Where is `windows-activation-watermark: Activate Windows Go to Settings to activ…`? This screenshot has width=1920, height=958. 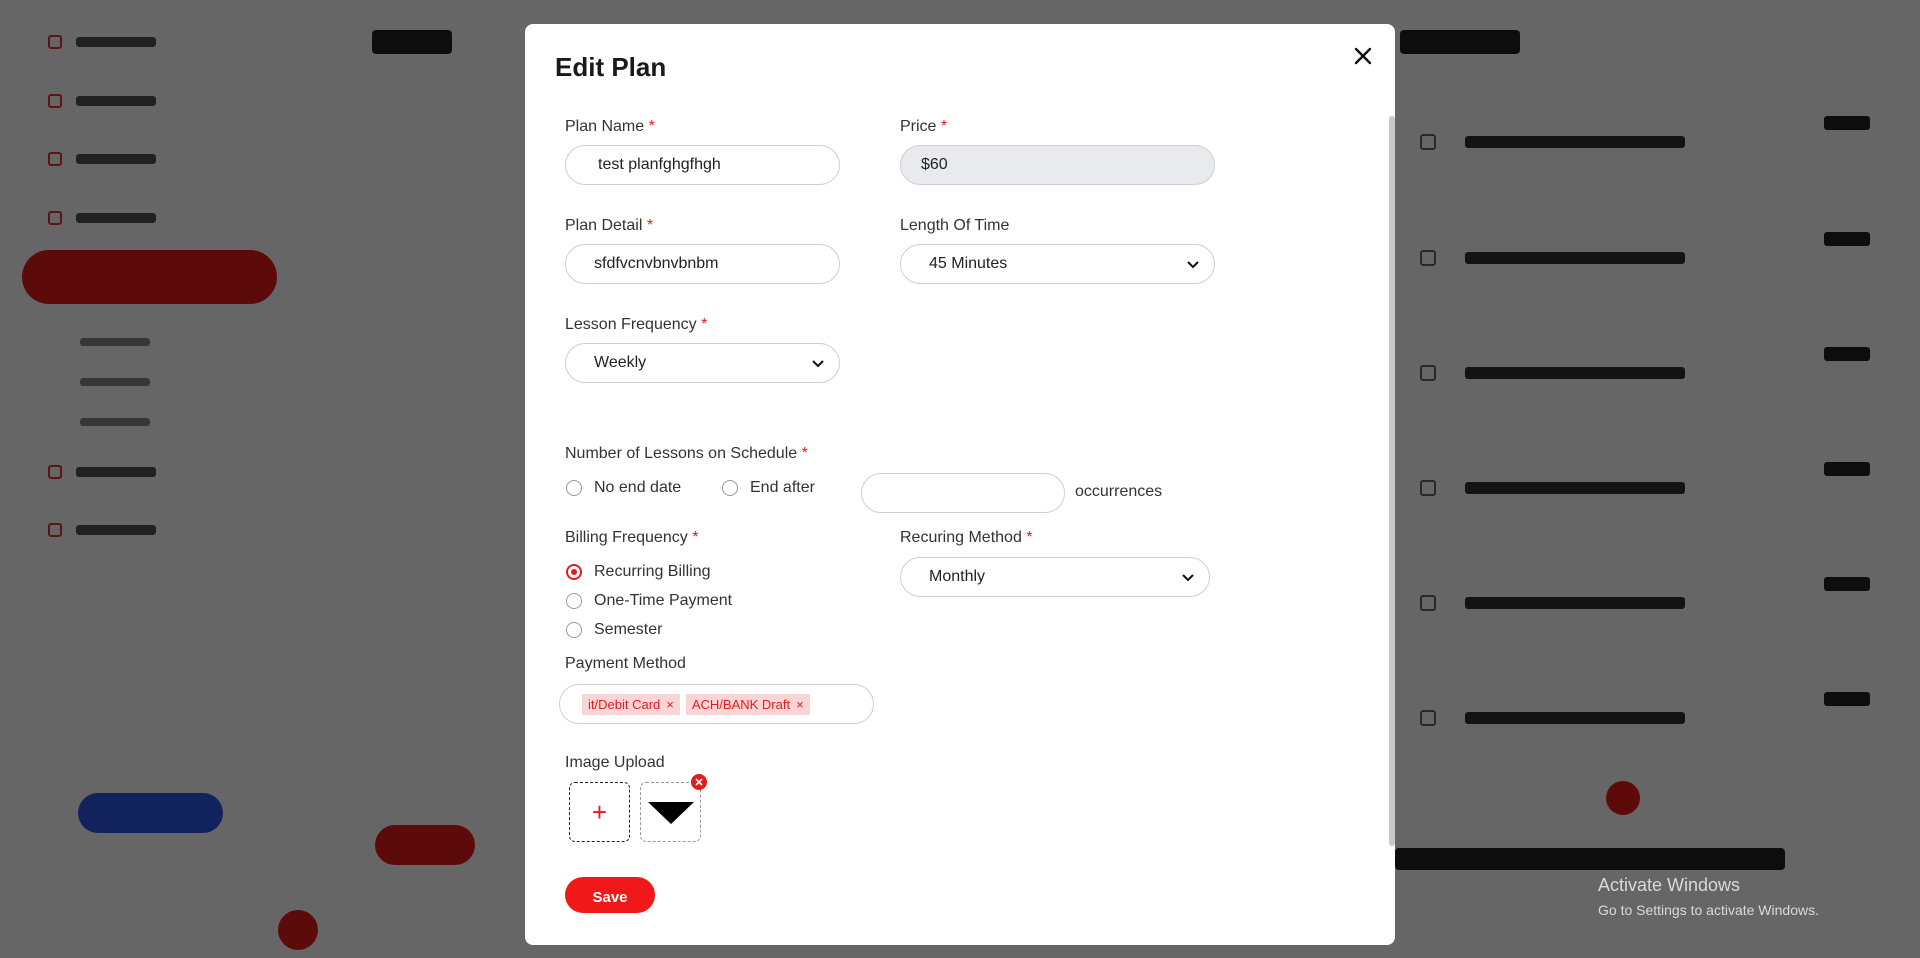
windows-activation-watermark: Activate Windows Go to Settings to activ… is located at coordinates (1708, 896).